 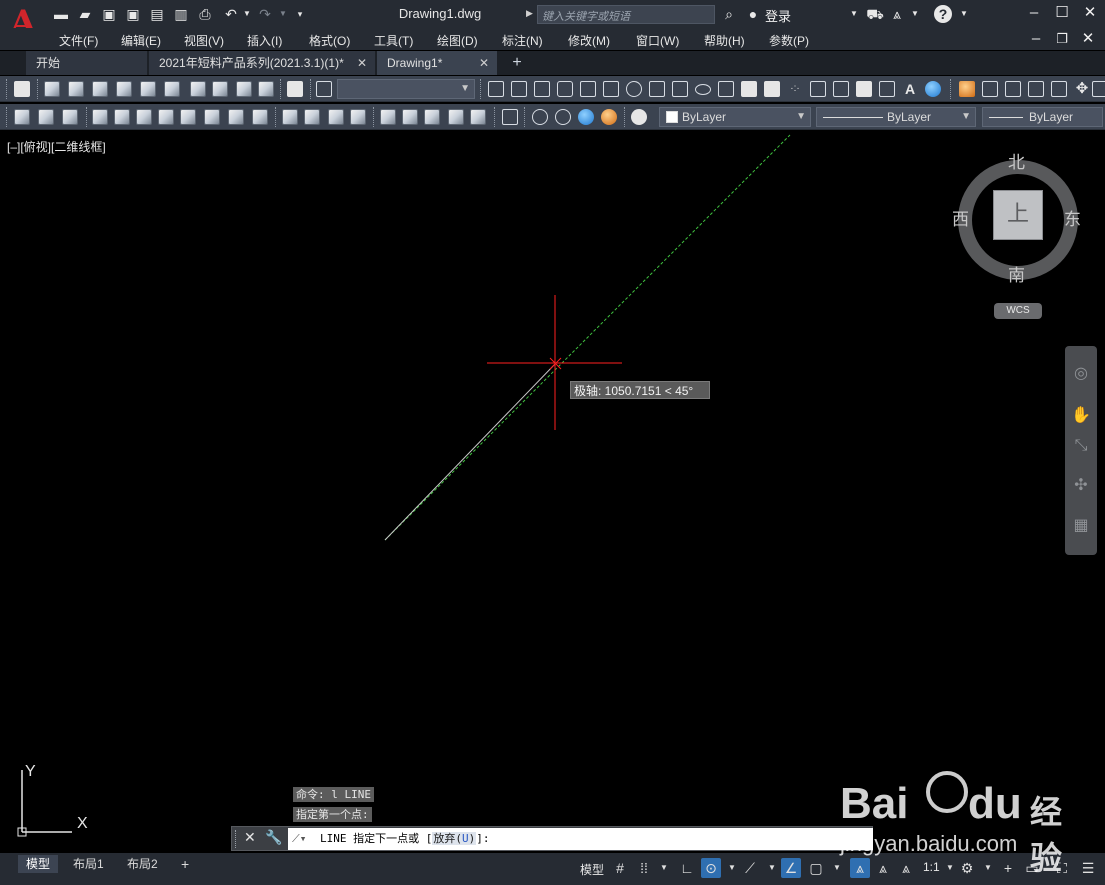 What do you see at coordinates (711, 868) in the screenshot?
I see `polar-tracking-icon: ⊙` at bounding box center [711, 868].